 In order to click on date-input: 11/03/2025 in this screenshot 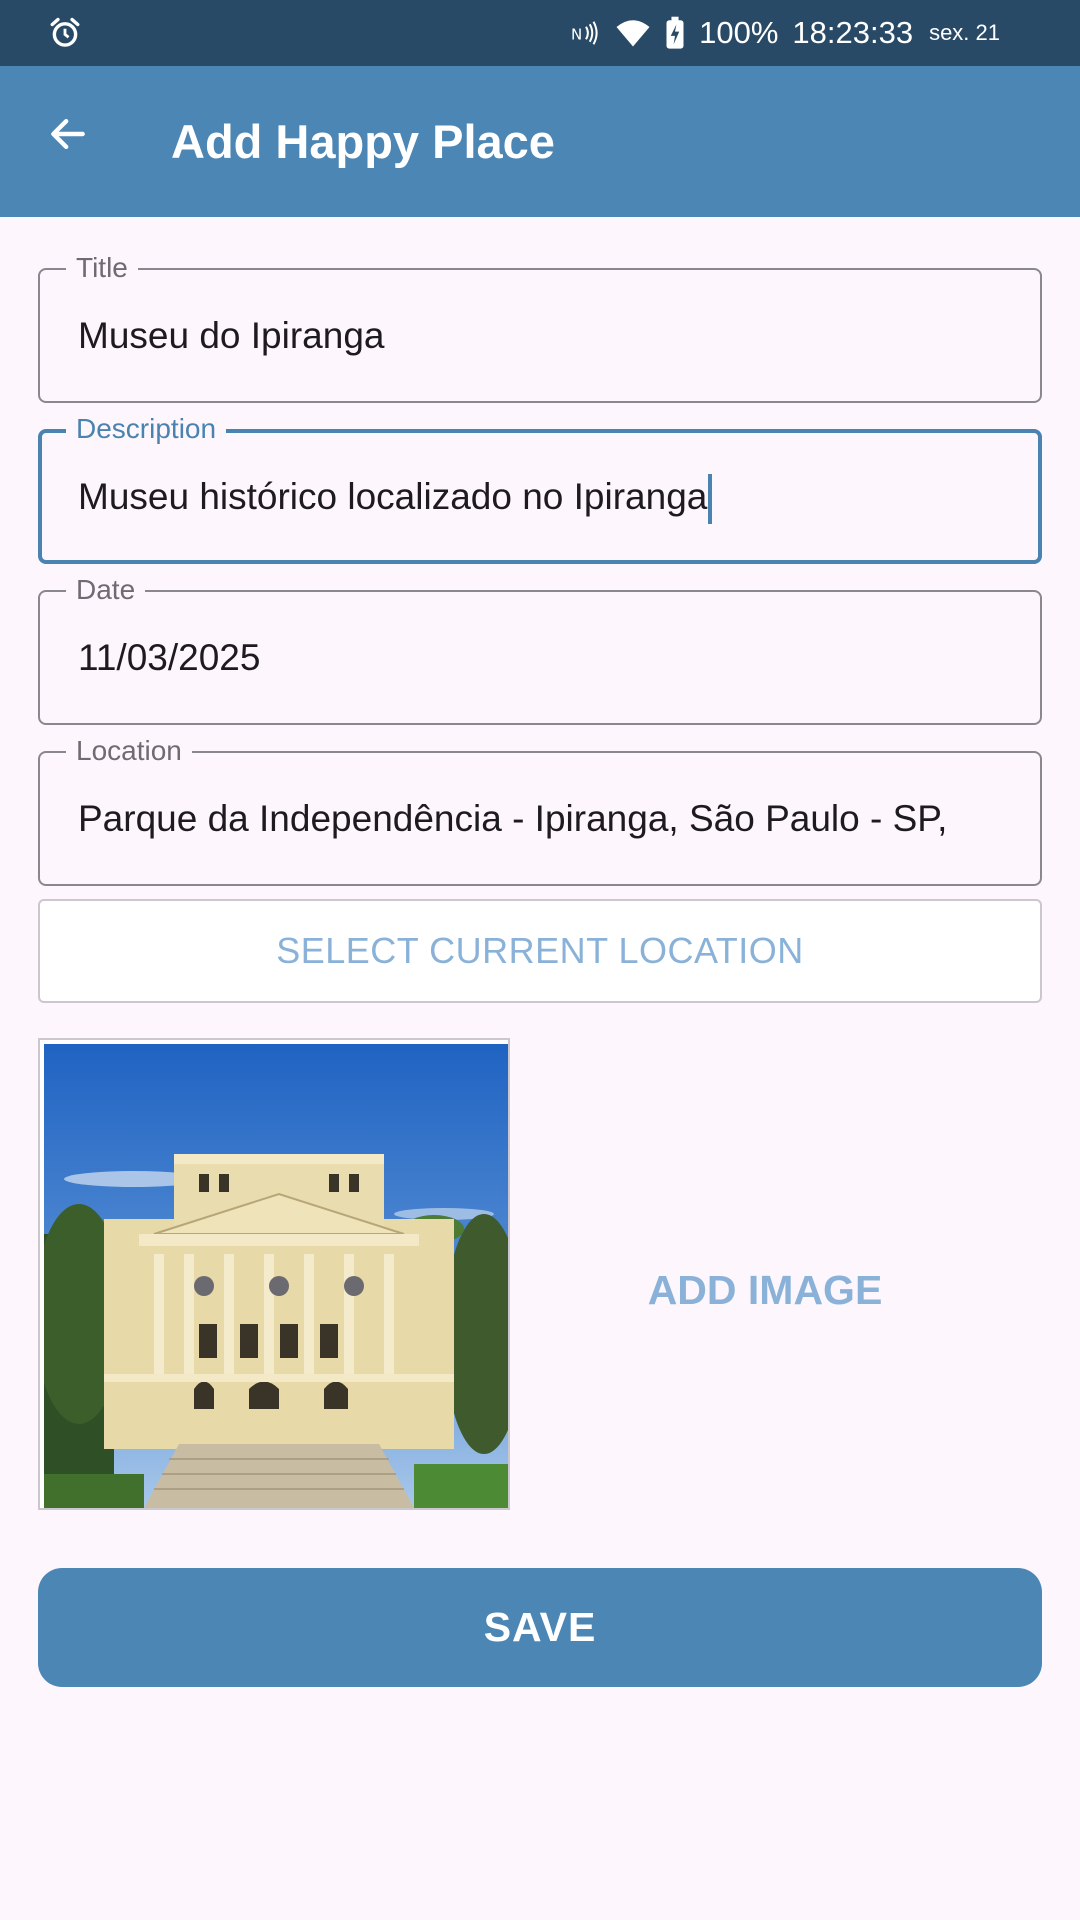, I will do `click(544, 657)`.